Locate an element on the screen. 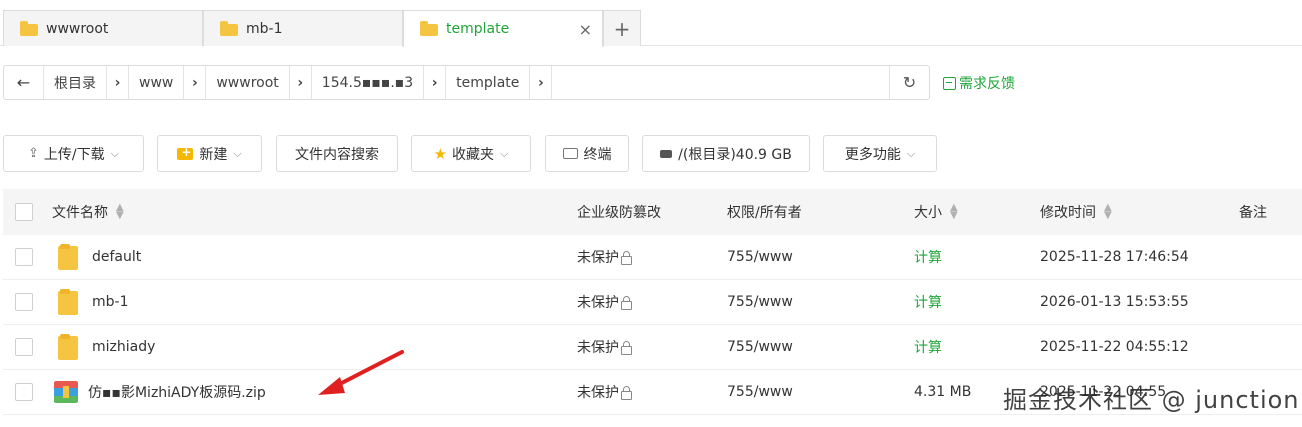 The image size is (1302, 427). breadcrumb-item-www: www is located at coordinates (157, 82).